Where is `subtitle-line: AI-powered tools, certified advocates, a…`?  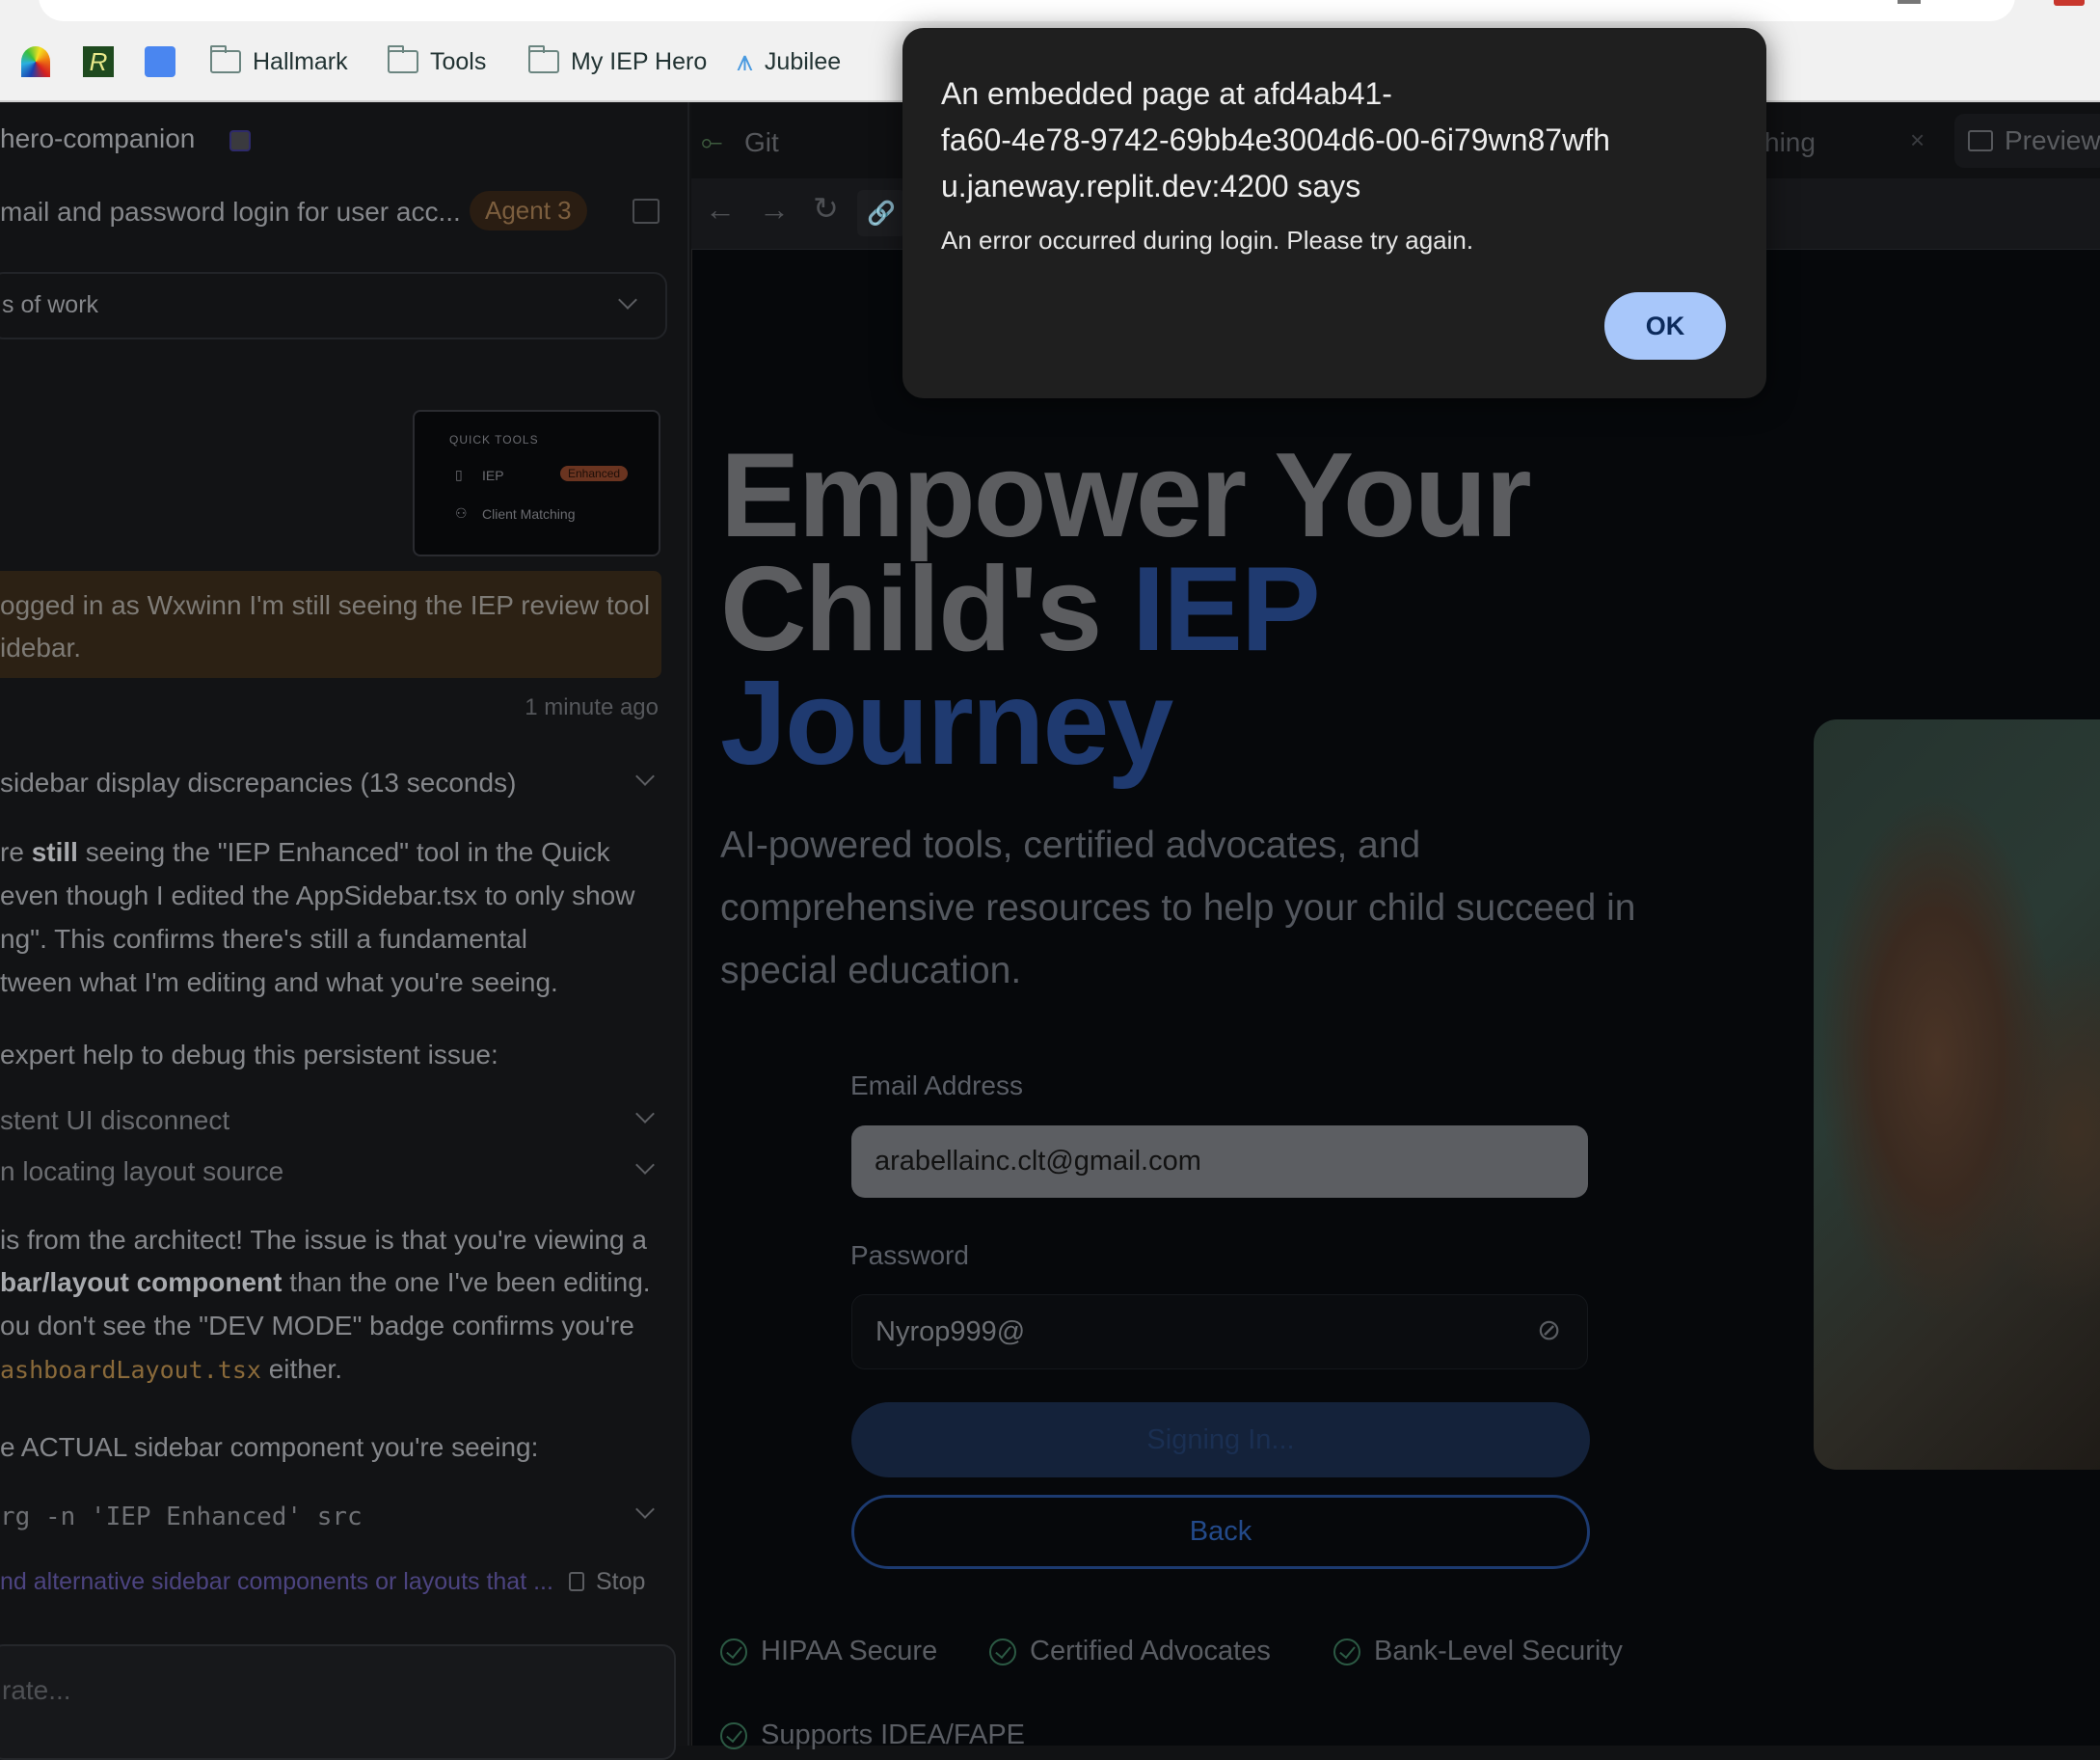
subtitle-line: AI-powered tools, certified advocates, a… is located at coordinates (1070, 845).